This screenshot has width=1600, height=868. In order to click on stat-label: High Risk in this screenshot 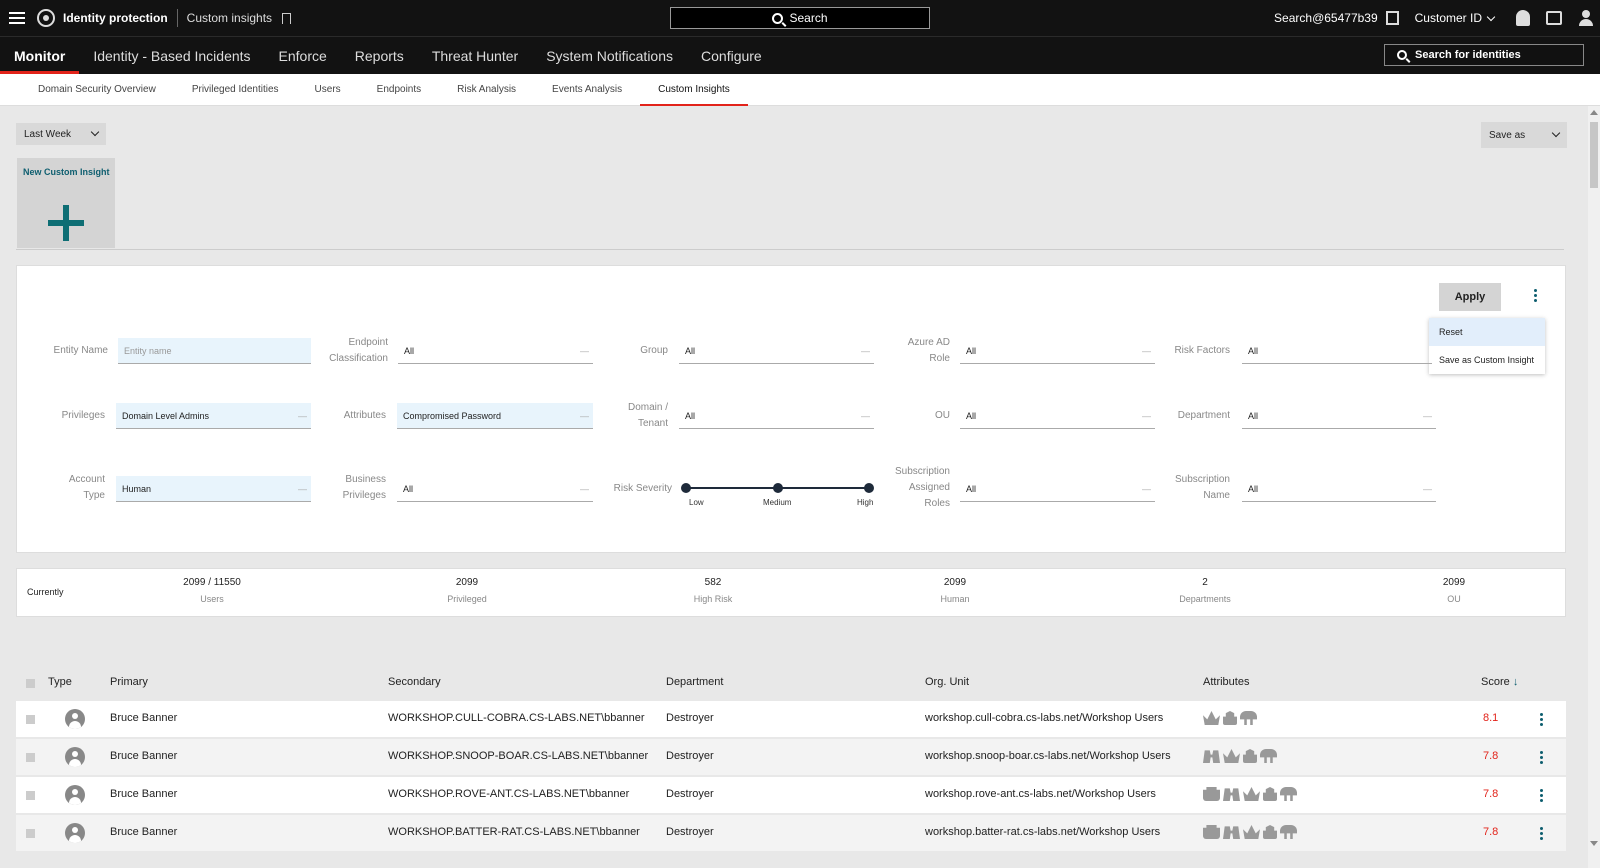, I will do `click(713, 599)`.